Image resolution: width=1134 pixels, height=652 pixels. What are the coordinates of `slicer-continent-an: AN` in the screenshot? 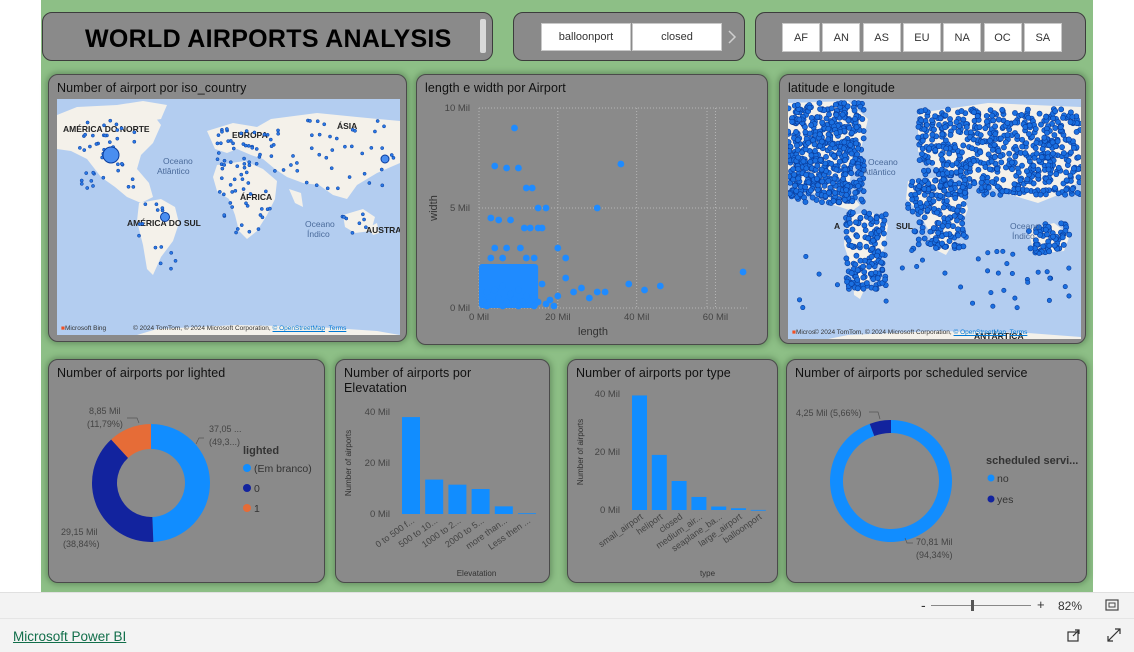 It's located at (841, 37).